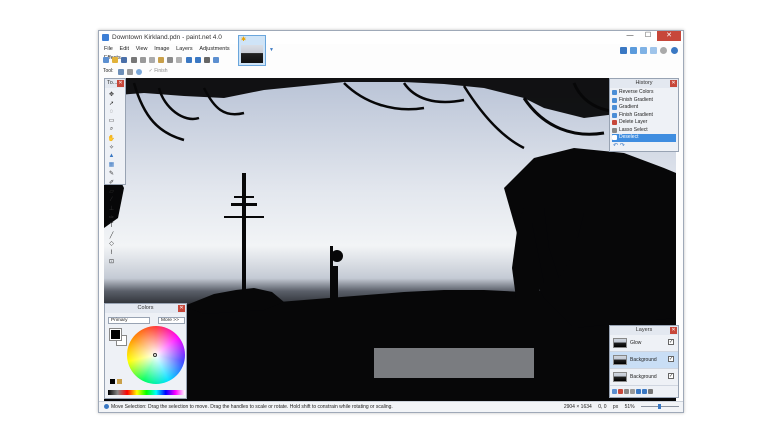 This screenshot has height=440, width=782. Describe the element at coordinates (115, 83) in the screenshot. I see `tools-panel-header: To... ✕` at that location.